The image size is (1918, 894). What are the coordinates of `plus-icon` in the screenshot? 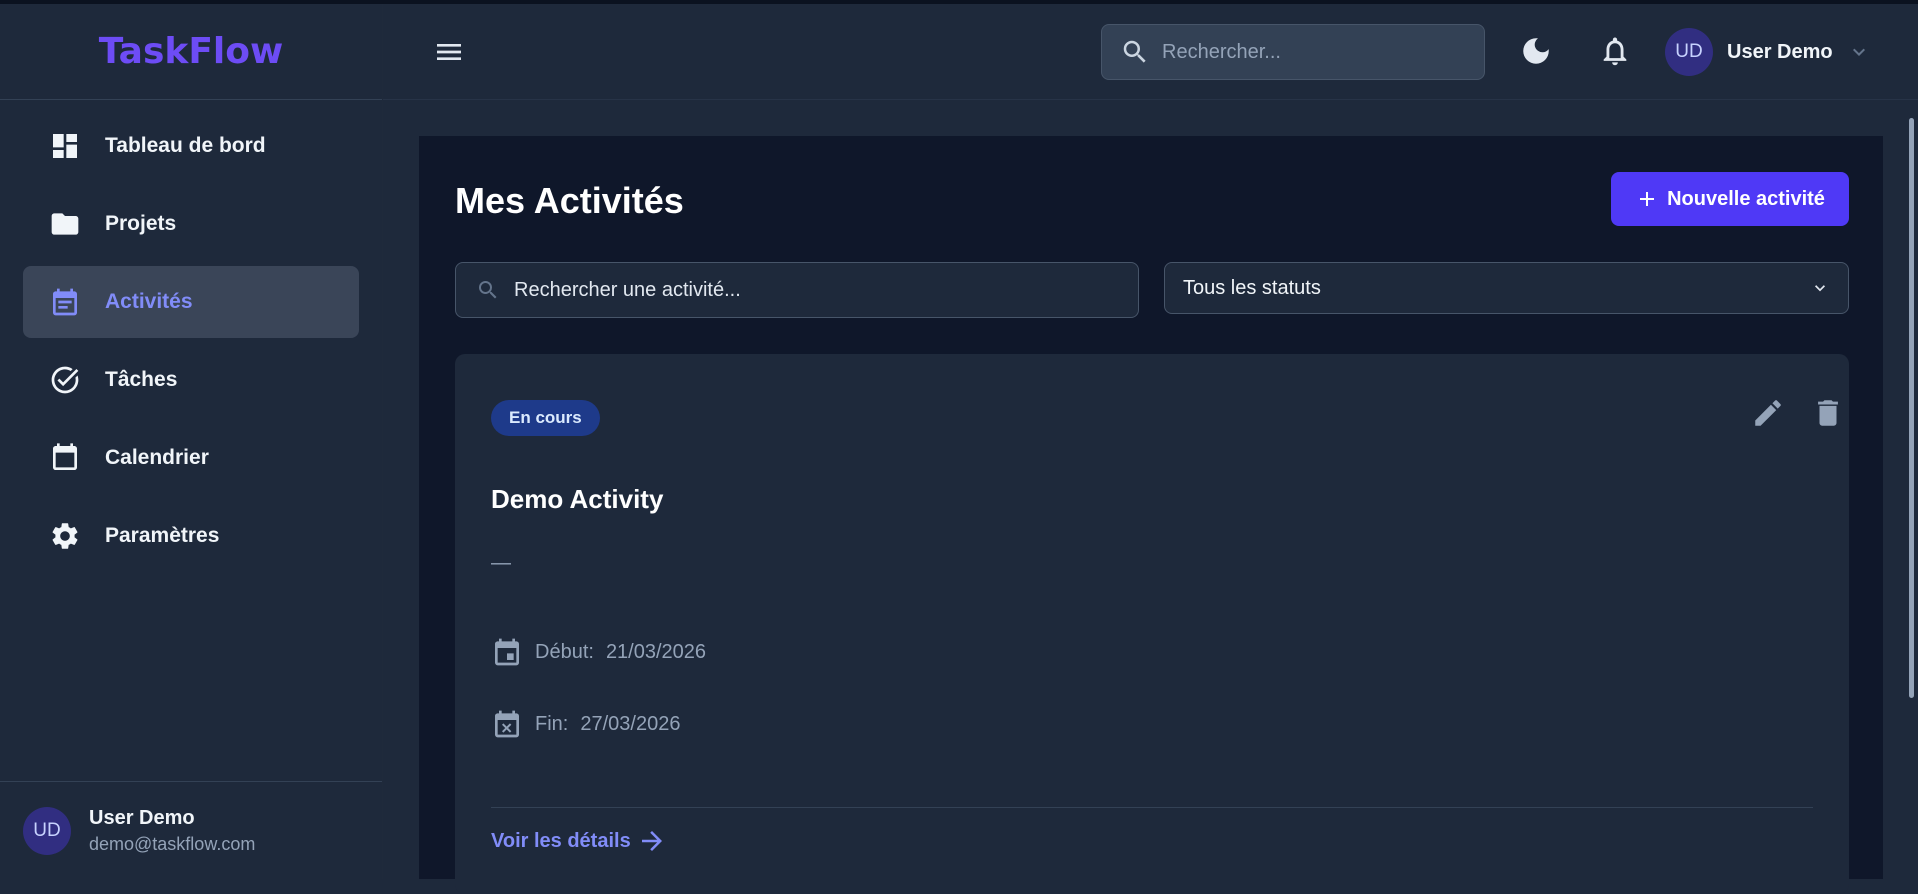 It's located at (1647, 199).